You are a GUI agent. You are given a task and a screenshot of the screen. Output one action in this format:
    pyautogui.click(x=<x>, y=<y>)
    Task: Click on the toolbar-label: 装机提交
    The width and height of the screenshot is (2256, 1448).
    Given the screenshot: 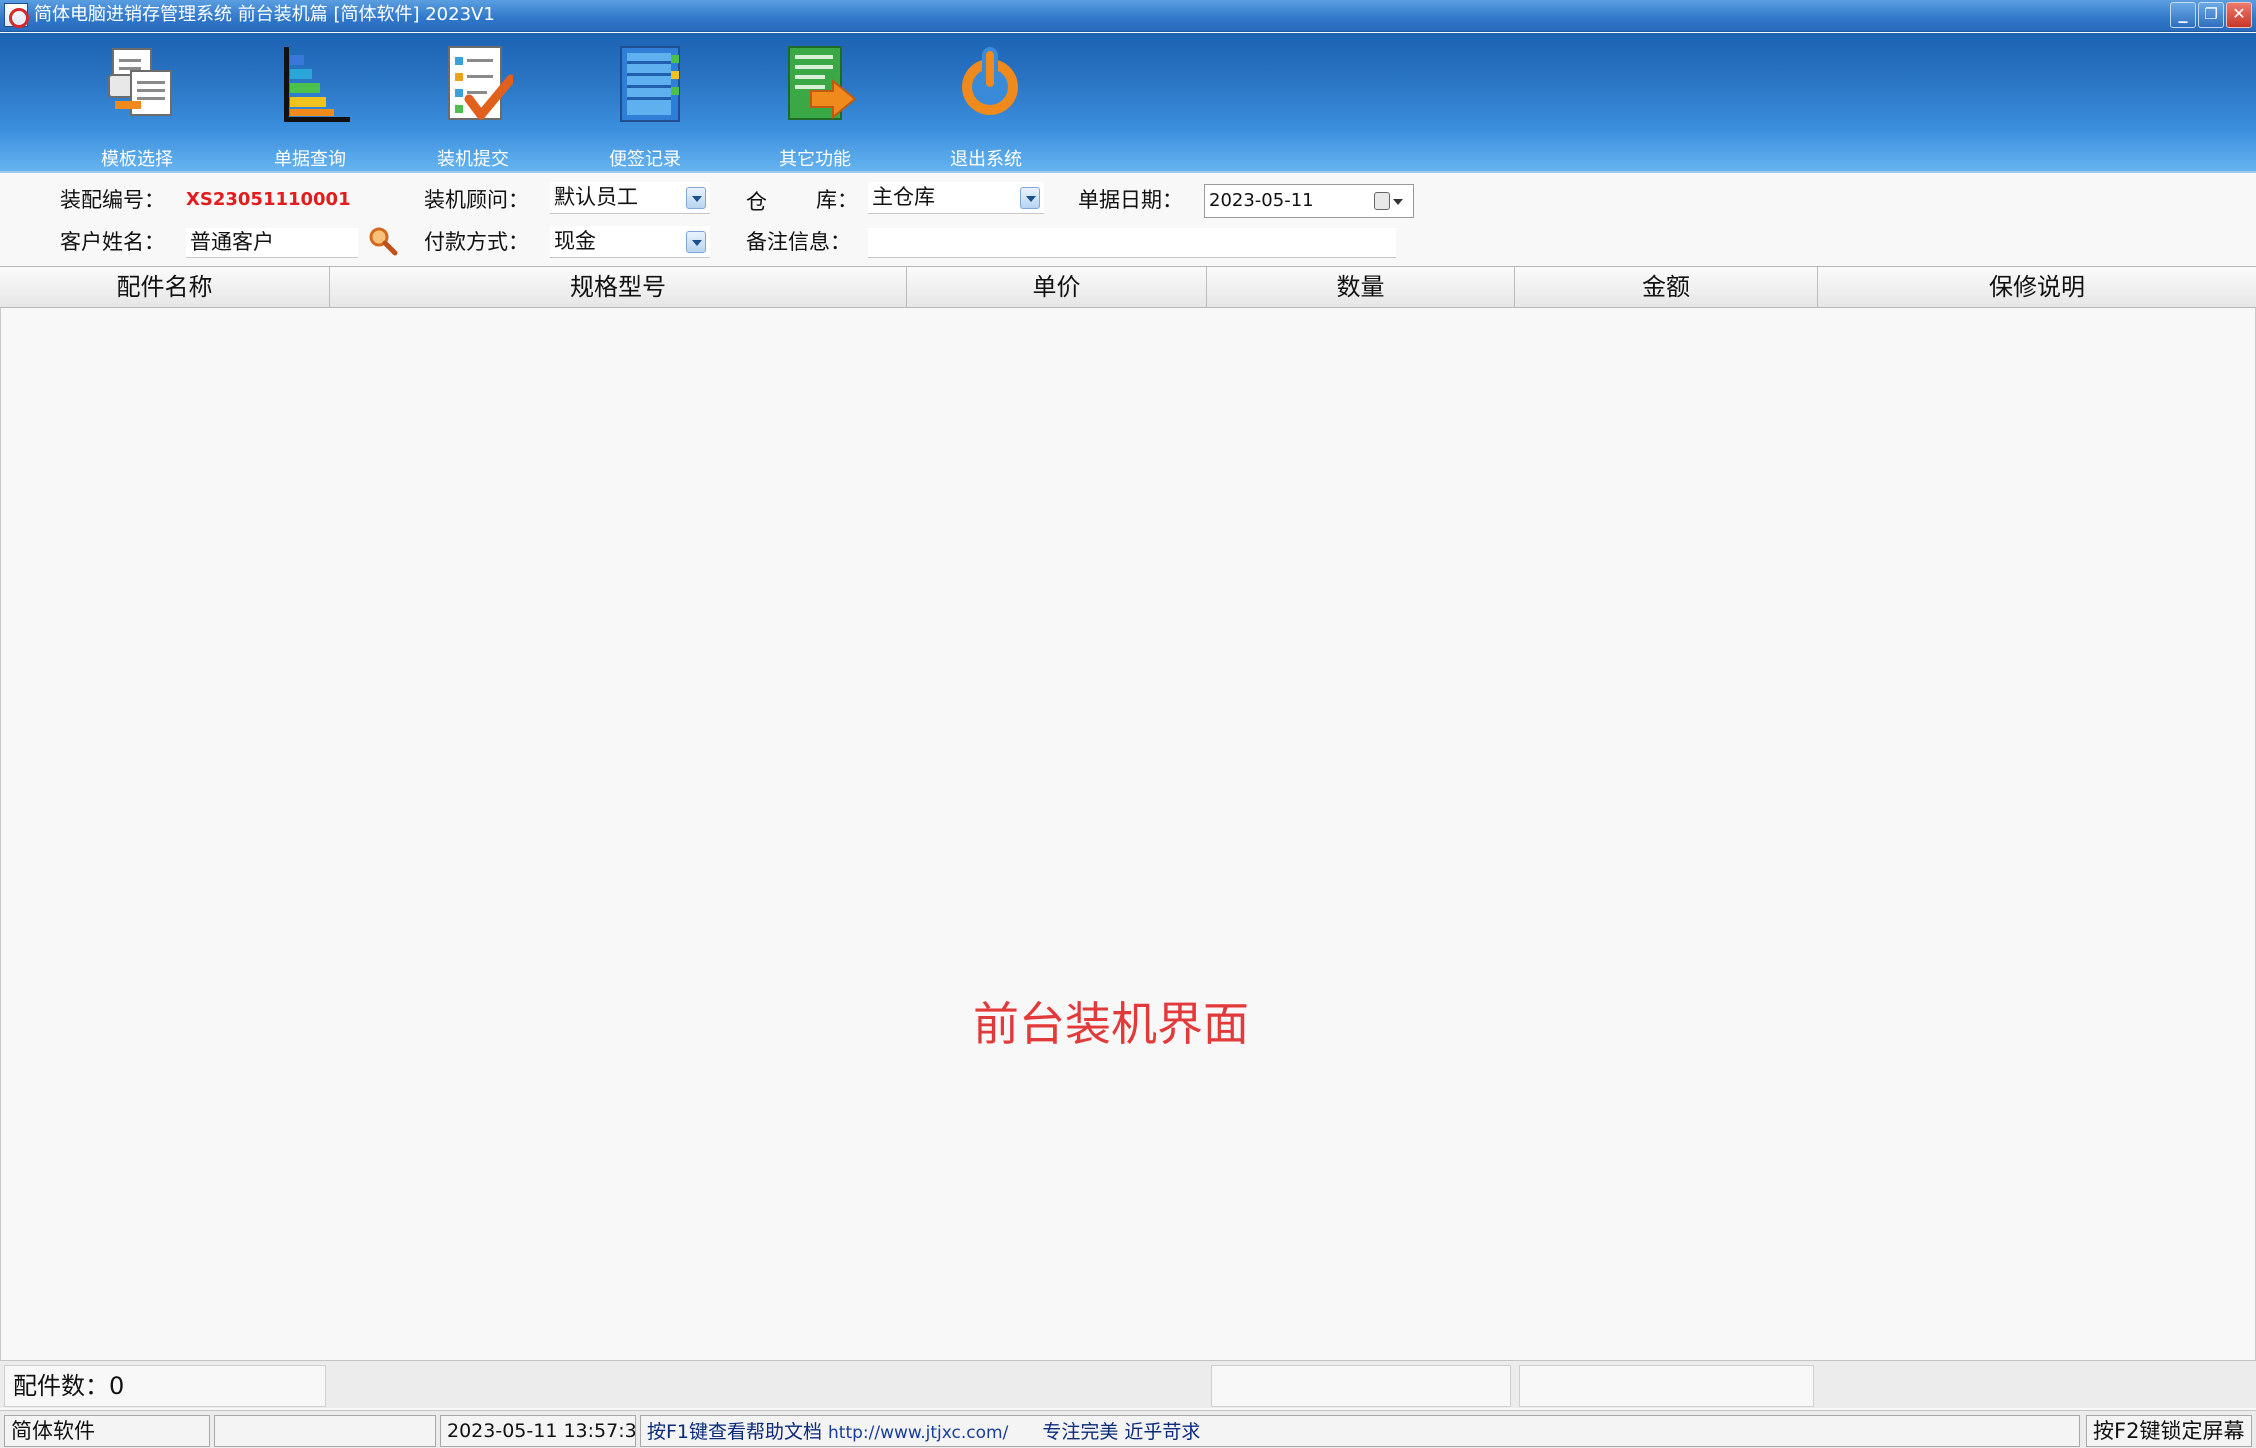 What is the action you would take?
    pyautogui.click(x=473, y=159)
    